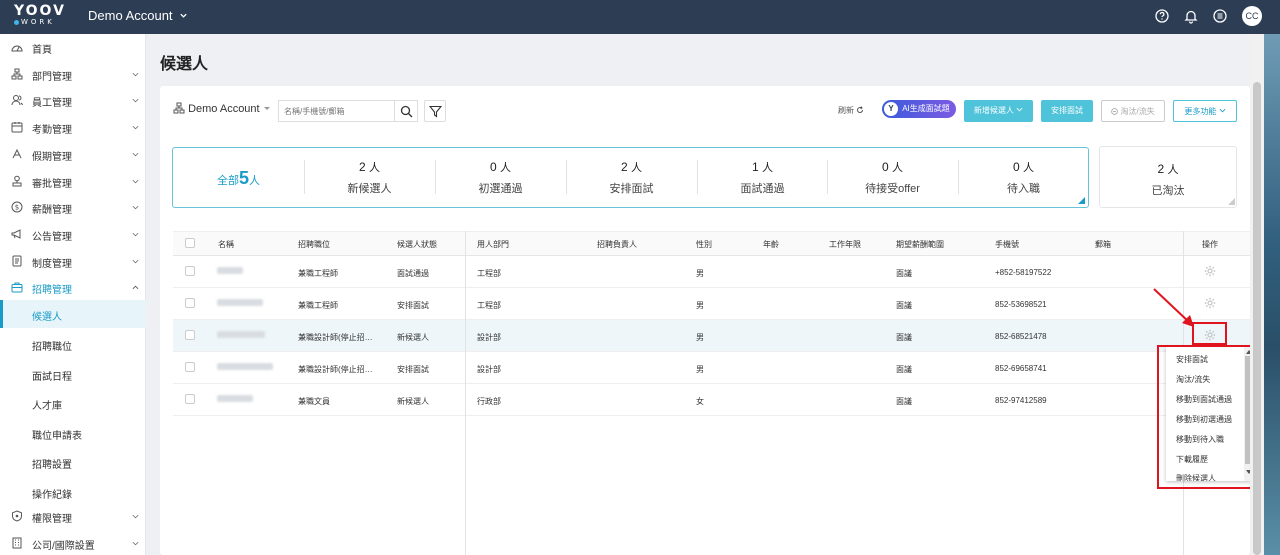 The height and width of the screenshot is (555, 1280). I want to click on stat-new-candidates: 2 人新候選人, so click(369, 177).